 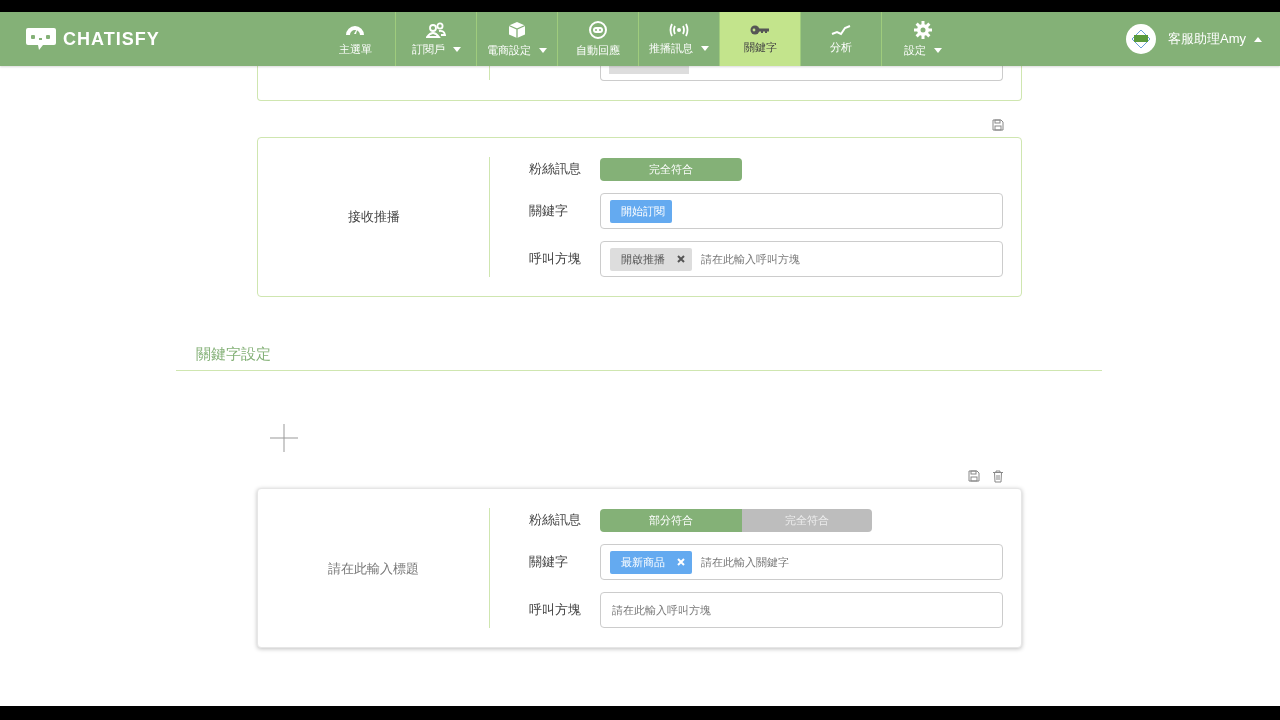 What do you see at coordinates (801, 562) in the screenshot?
I see `keyword-field: 最新商品 請在此輸入關鍵字` at bounding box center [801, 562].